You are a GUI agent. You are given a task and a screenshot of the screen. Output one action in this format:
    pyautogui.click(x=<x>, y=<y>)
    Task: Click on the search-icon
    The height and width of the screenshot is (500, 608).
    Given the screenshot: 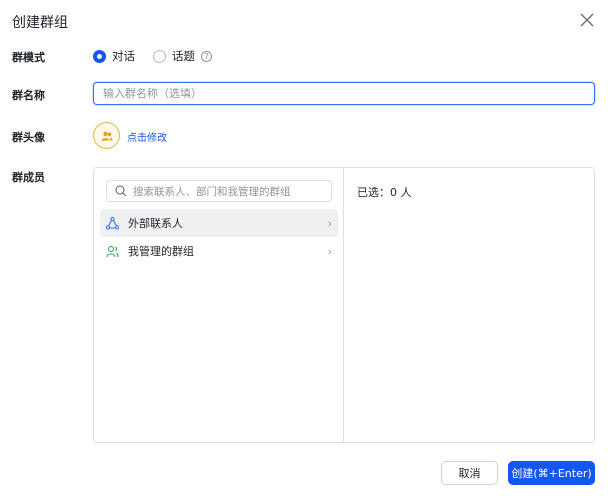 What is the action you would take?
    pyautogui.click(x=121, y=191)
    